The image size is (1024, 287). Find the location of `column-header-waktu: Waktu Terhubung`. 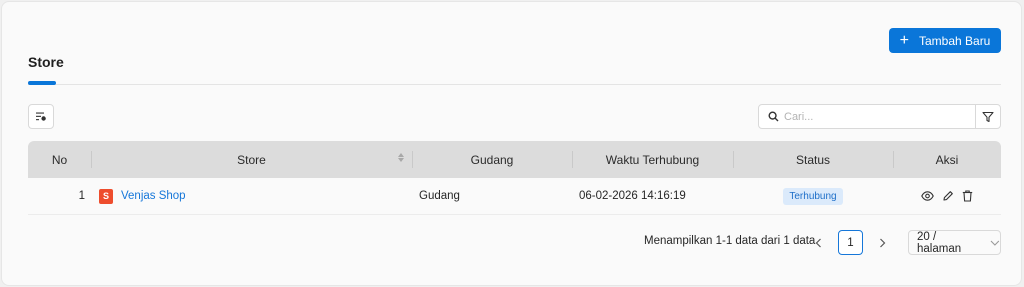

column-header-waktu: Waktu Terhubung is located at coordinates (652, 159).